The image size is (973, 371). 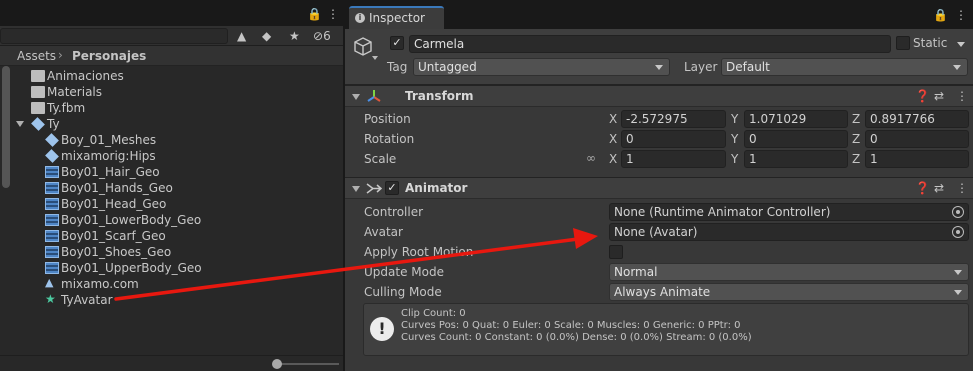 I want to click on active-checkbox: ✓, so click(x=397, y=43).